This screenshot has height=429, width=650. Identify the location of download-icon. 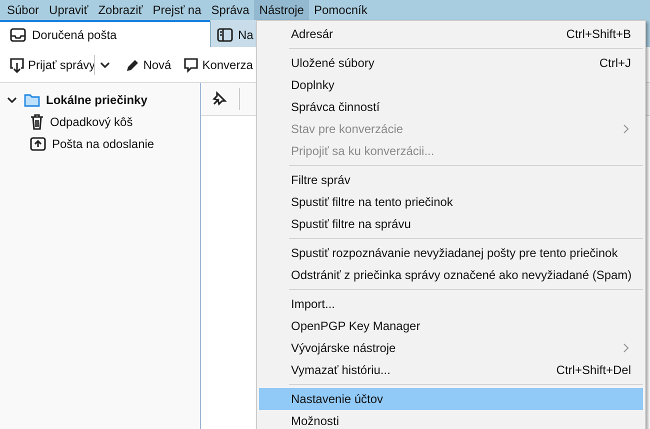
(17, 64).